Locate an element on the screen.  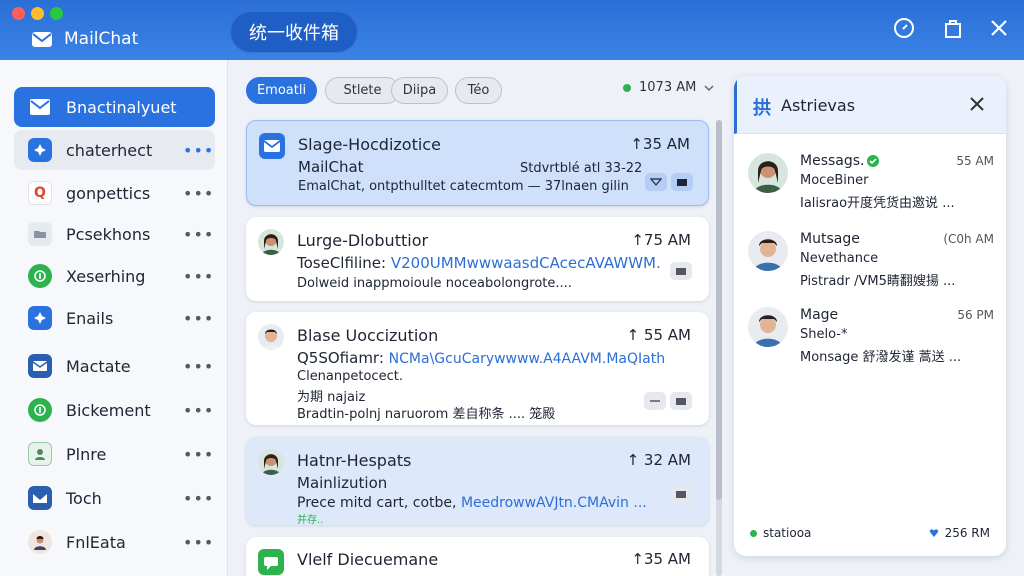
sidebar-item-label: Pcsekhons is located at coordinates (108, 234).